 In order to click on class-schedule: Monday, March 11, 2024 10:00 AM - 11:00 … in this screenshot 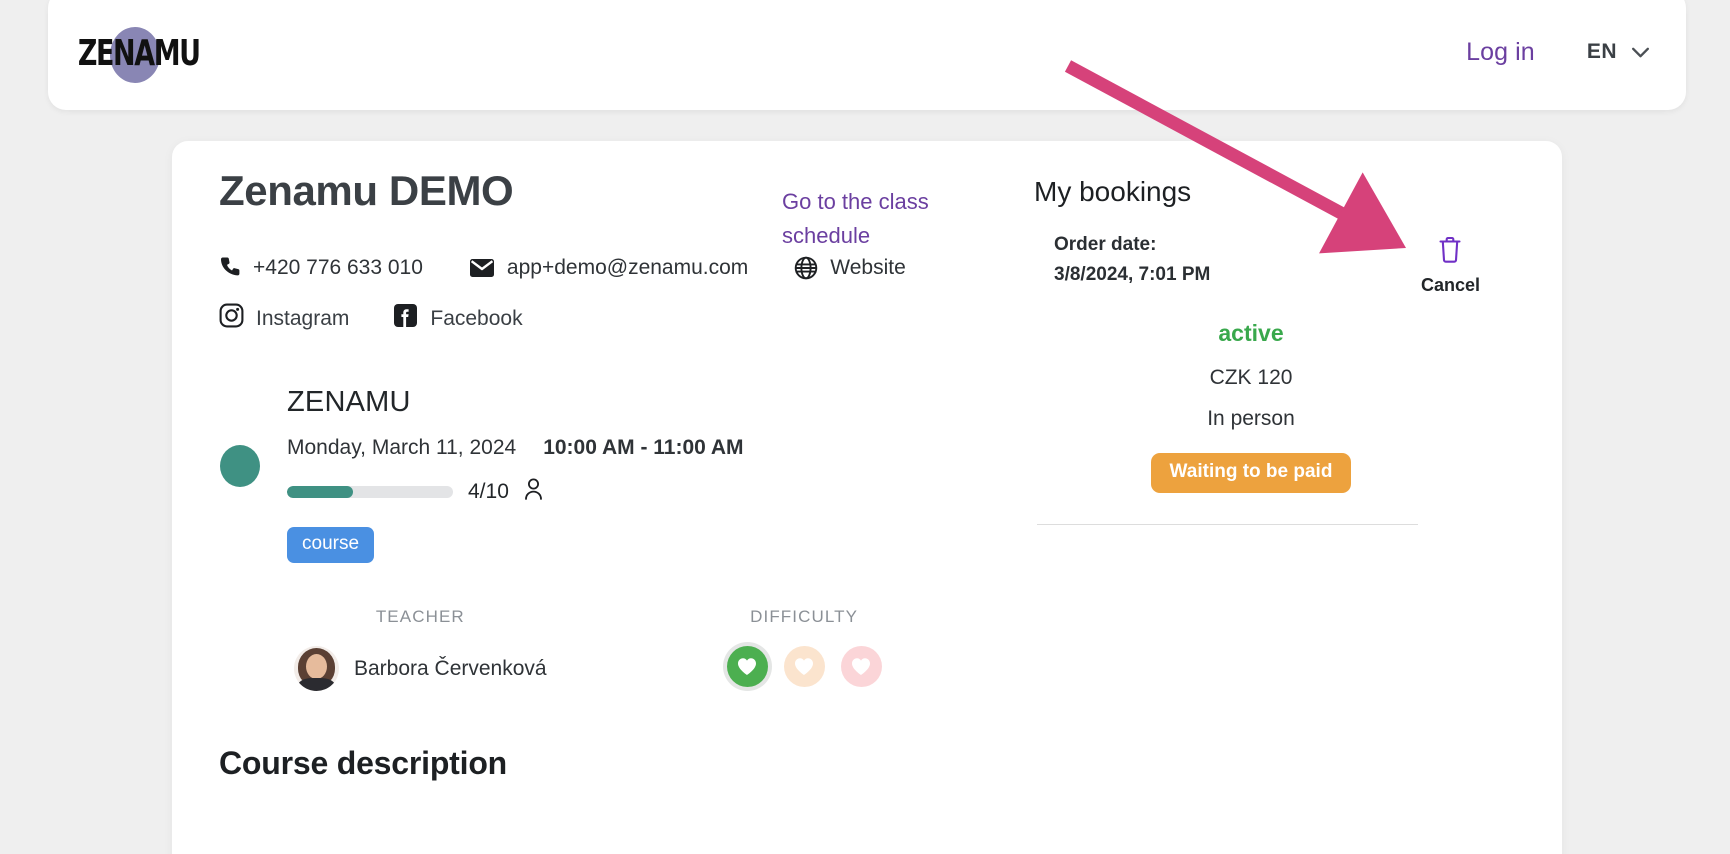, I will do `click(683, 448)`.